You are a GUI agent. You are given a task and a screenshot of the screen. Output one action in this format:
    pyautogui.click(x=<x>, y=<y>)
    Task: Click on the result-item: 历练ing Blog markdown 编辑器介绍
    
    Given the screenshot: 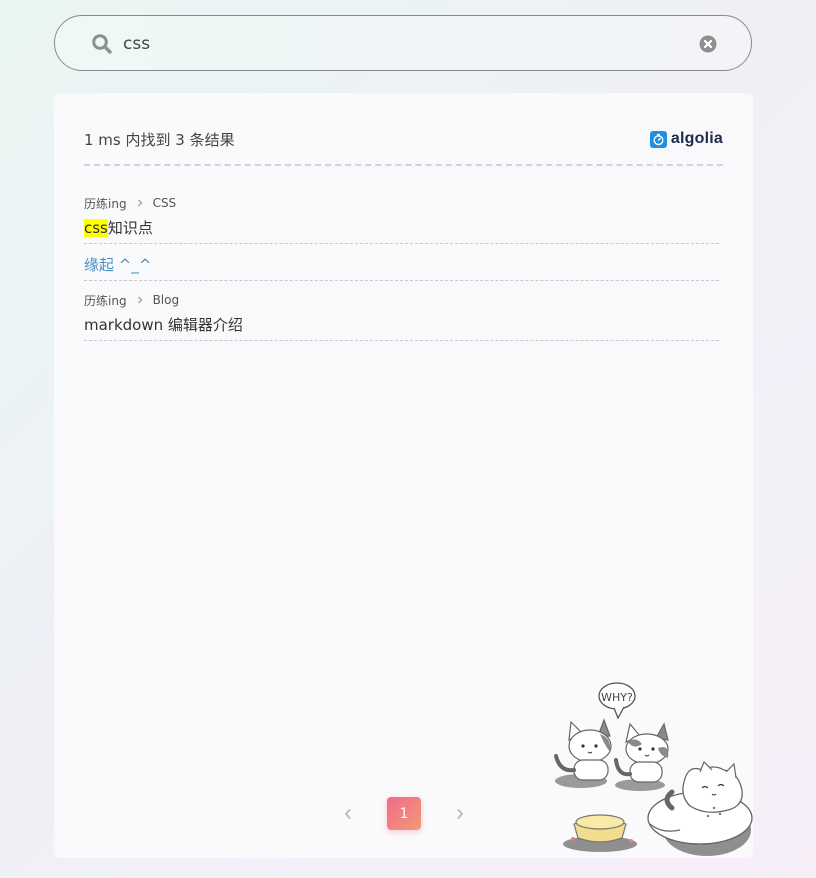 What is the action you would take?
    pyautogui.click(x=401, y=316)
    